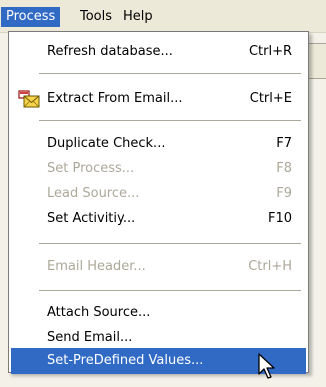 The image size is (326, 387). Describe the element at coordinates (270, 266) in the screenshot. I see `menu-item-shortcut: Ctrl+H` at that location.